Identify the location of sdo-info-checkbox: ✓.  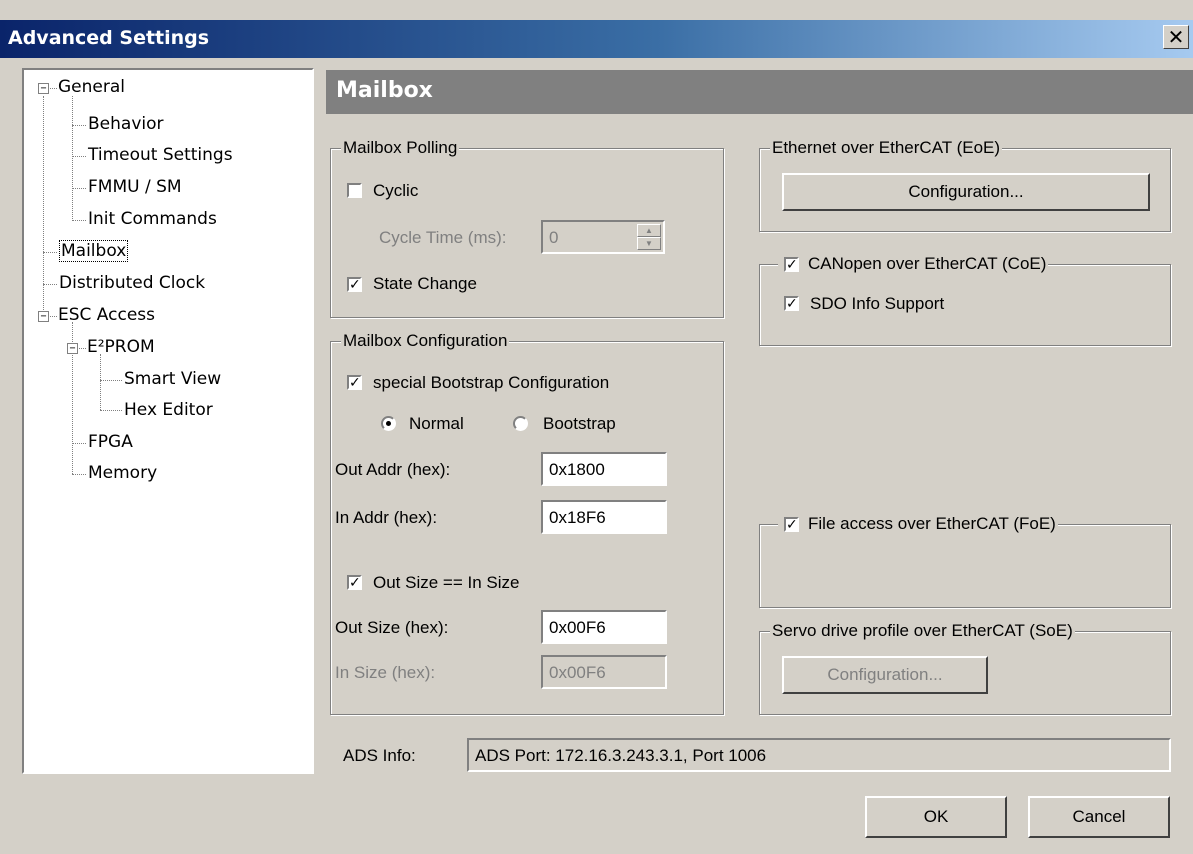
(791, 303).